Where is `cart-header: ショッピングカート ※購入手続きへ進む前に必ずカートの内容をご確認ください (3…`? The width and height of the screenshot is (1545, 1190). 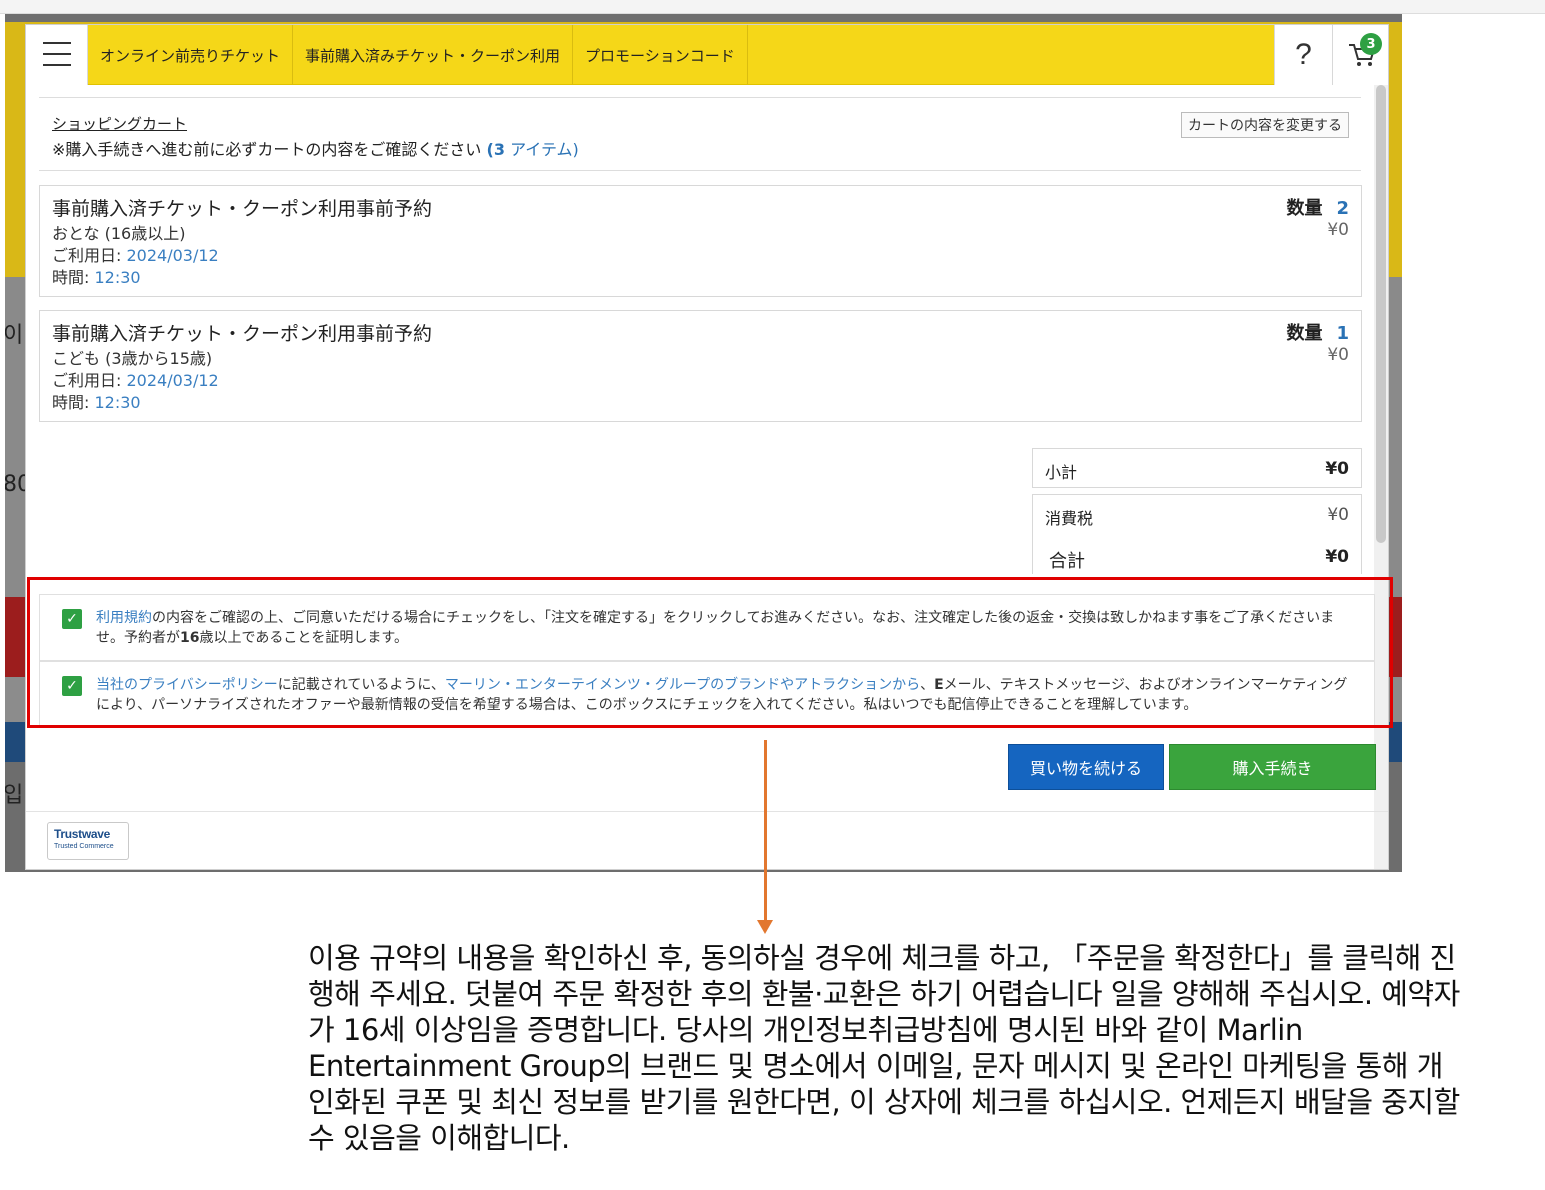
cart-header: ショッピングカート ※購入手続きへ進む前に必ずカートの内容をご確認ください (3… is located at coordinates (700, 134).